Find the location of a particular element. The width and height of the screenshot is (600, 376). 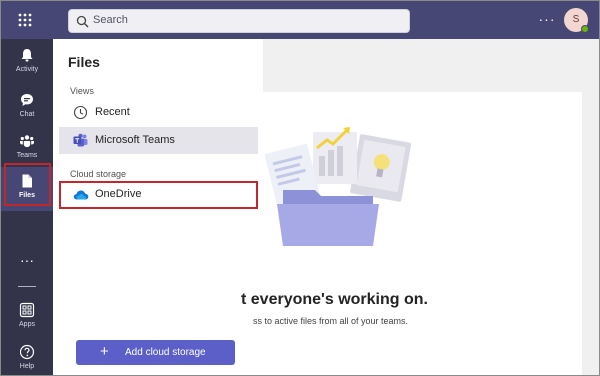

presence-available-icon is located at coordinates (585, 29).